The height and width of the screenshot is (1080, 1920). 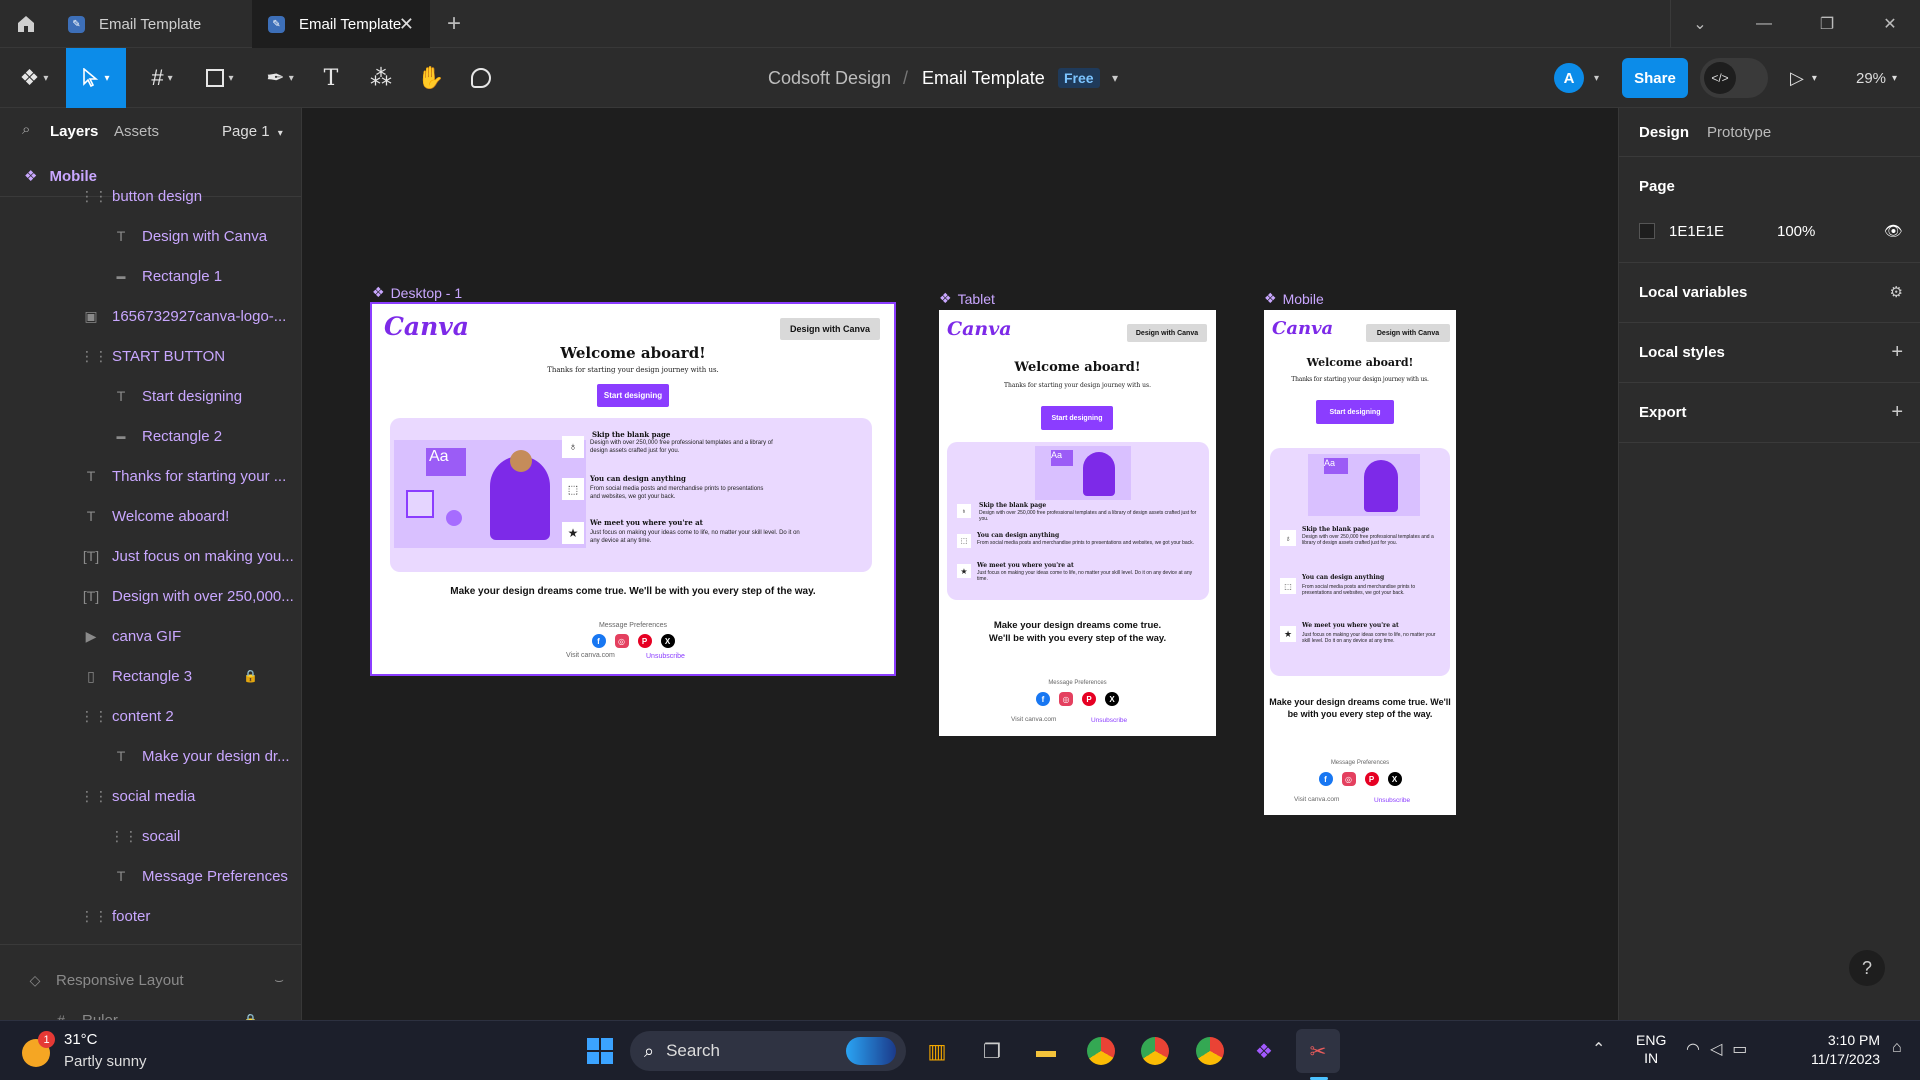 What do you see at coordinates (1897, 1048) in the screenshot?
I see `notifications-icon: ⌂` at bounding box center [1897, 1048].